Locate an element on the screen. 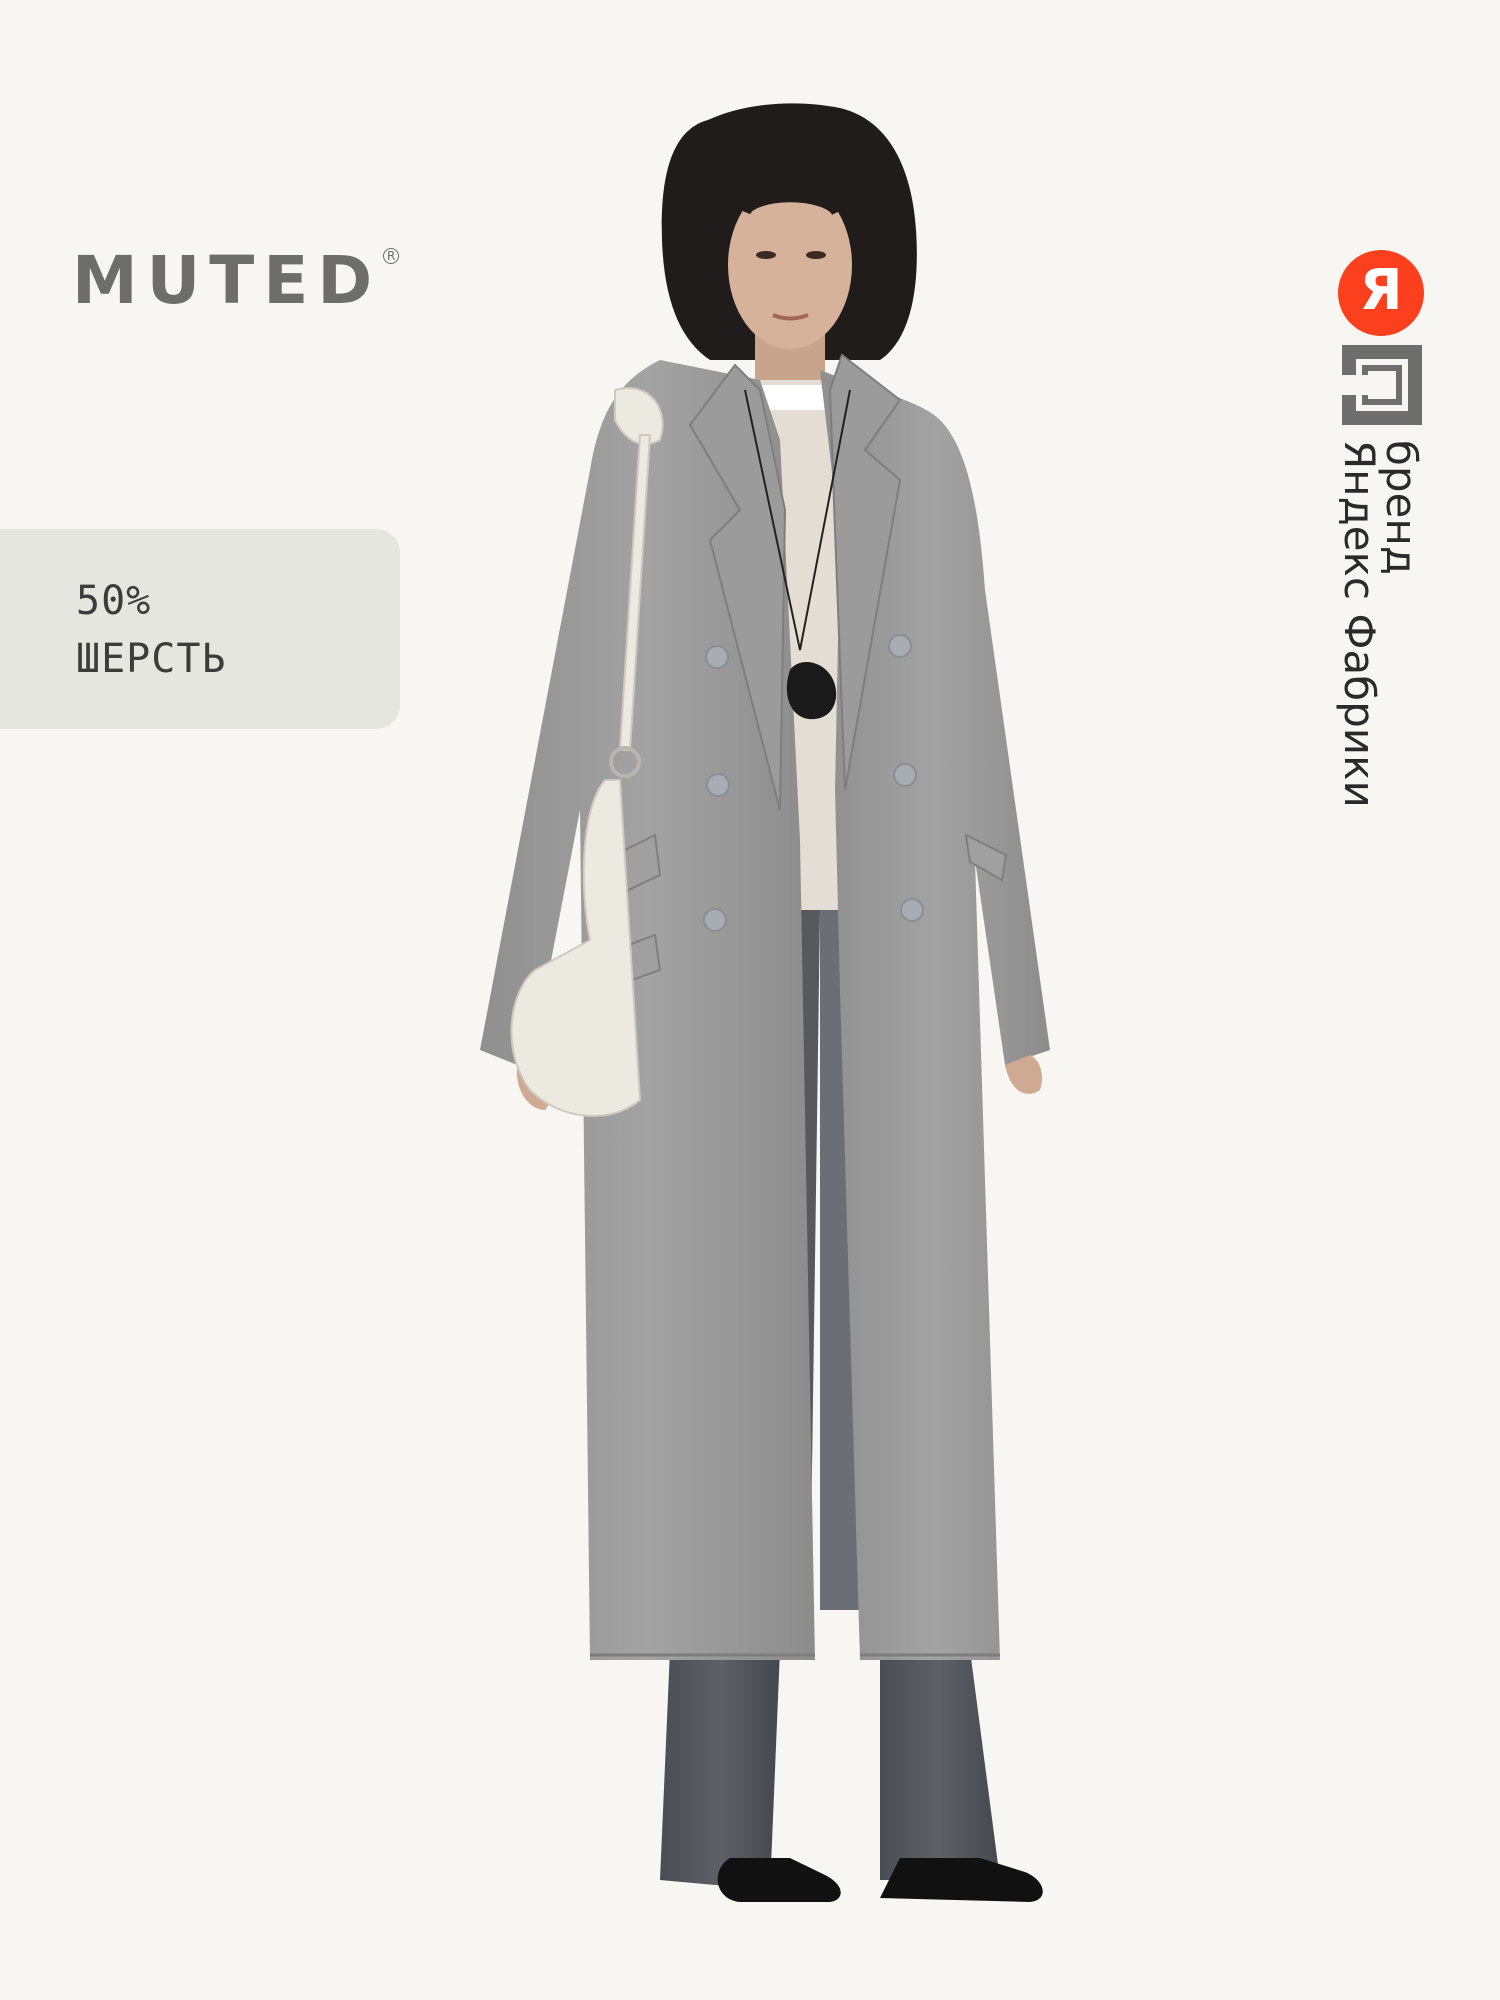 This screenshot has height=2000, width=1500. badge-material: ШЕРСТЬ is located at coordinates (151, 659).